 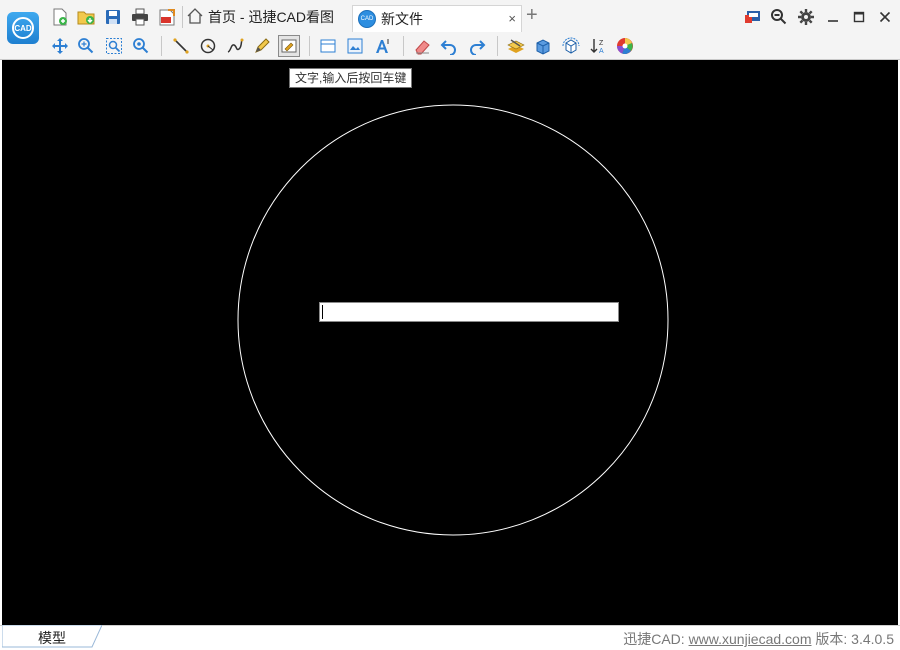 What do you see at coordinates (601, 51) in the screenshot?
I see `svg-text: A` at bounding box center [601, 51].